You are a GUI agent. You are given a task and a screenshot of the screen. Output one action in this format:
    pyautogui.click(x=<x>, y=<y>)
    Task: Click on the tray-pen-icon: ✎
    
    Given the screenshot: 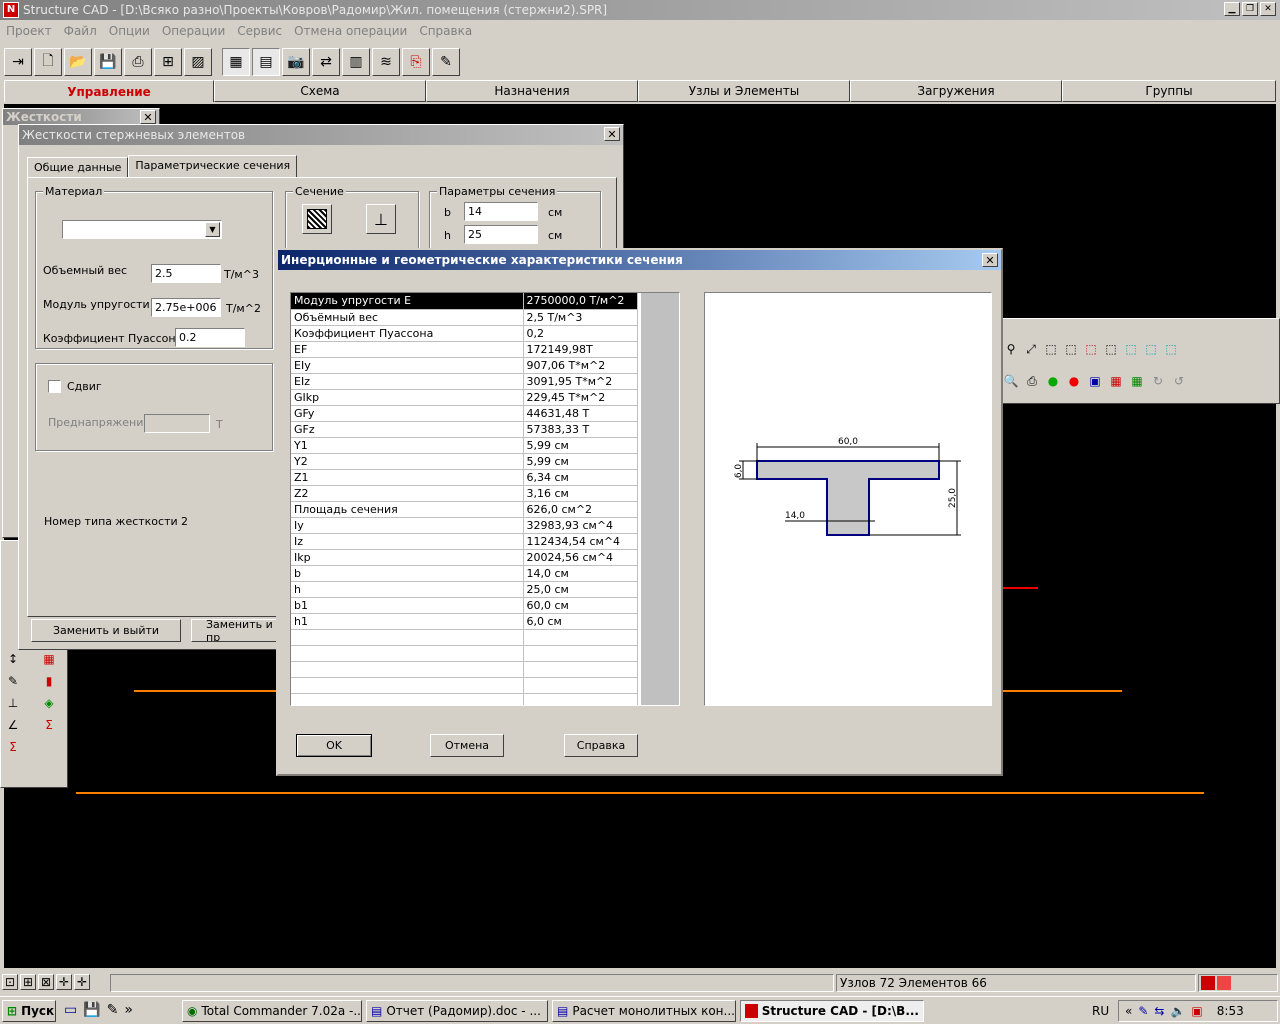 What is the action you would take?
    pyautogui.click(x=1143, y=1011)
    